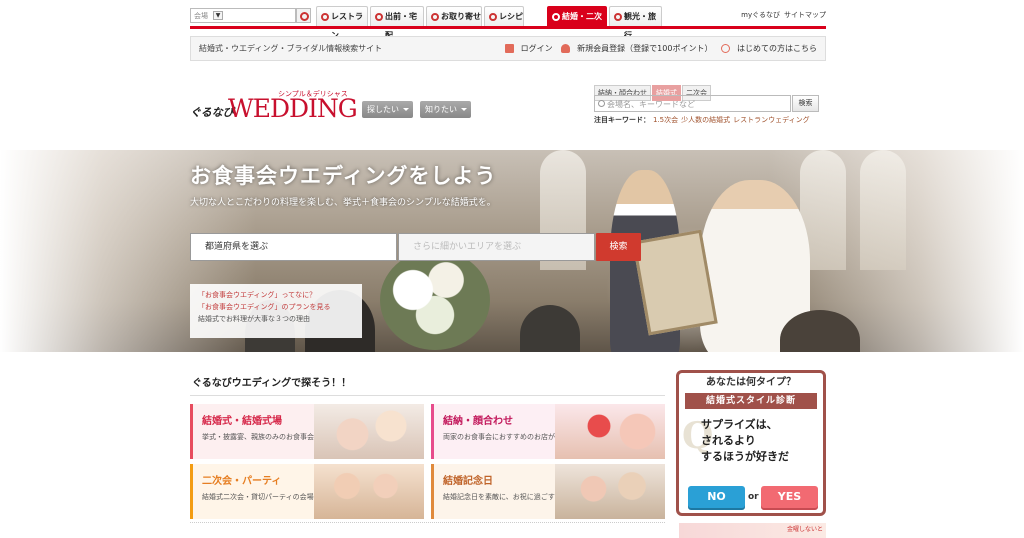  Describe the element at coordinates (242, 421) in the screenshot. I see `card-title: 結婚式・結婚式場` at that location.